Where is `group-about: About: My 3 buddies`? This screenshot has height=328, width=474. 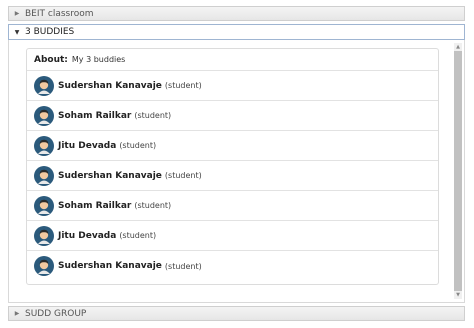
group-about: About: My 3 buddies is located at coordinates (232, 60).